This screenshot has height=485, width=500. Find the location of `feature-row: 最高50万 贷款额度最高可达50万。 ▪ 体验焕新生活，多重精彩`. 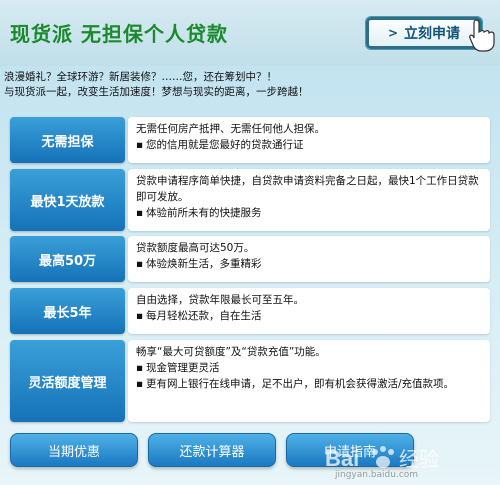

feature-row: 最高50万 贷款额度最高可达50万。 ▪ 体验焕新生活，多重精彩 is located at coordinates (250, 259).